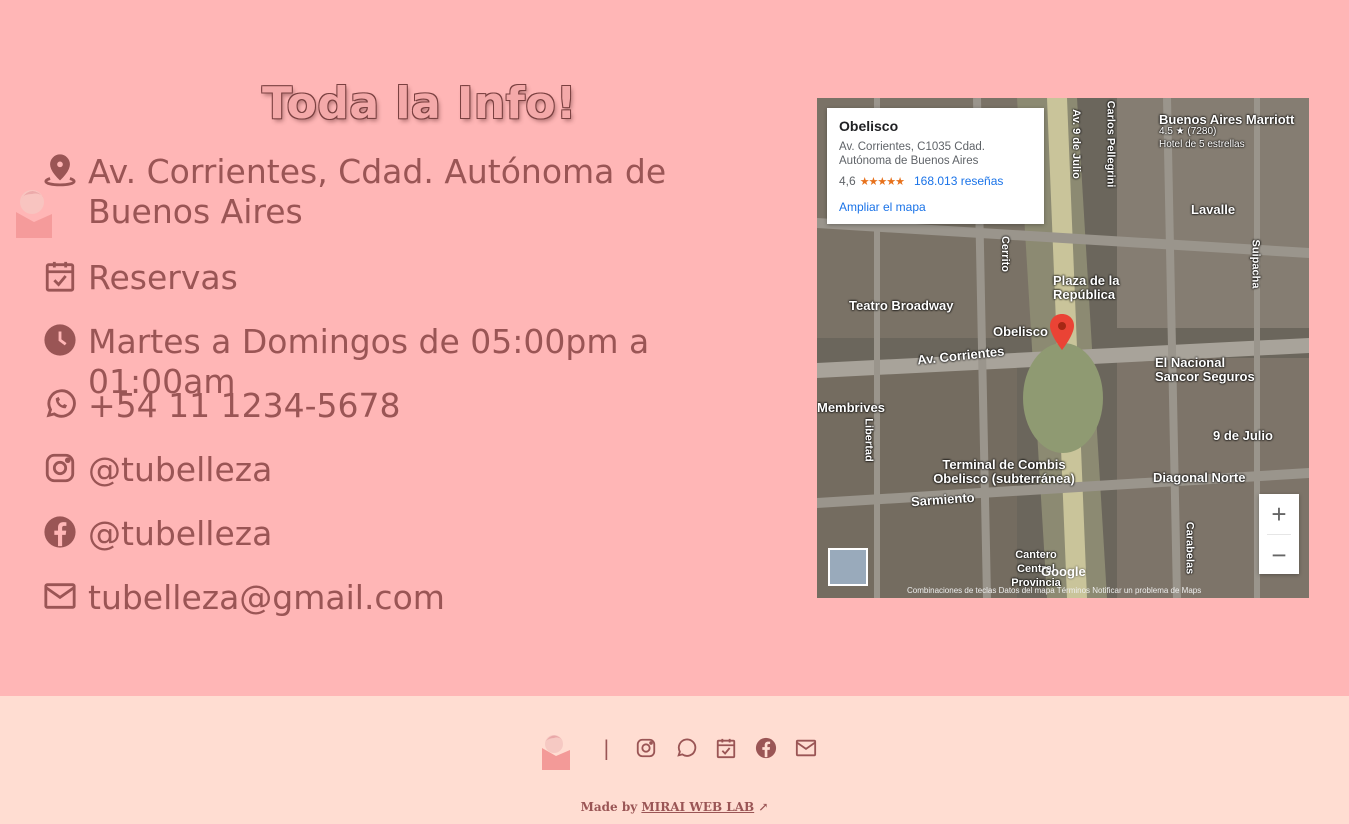 The width and height of the screenshot is (1349, 824). I want to click on whatsapp-icon, so click(60, 404).